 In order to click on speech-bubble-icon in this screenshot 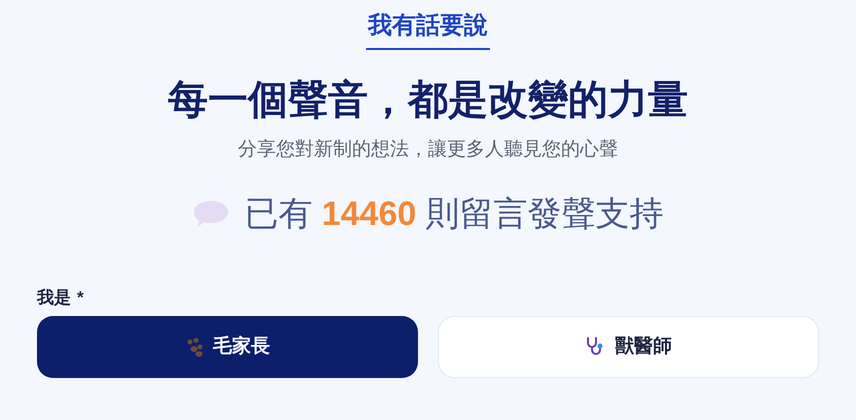, I will do `click(211, 214)`.